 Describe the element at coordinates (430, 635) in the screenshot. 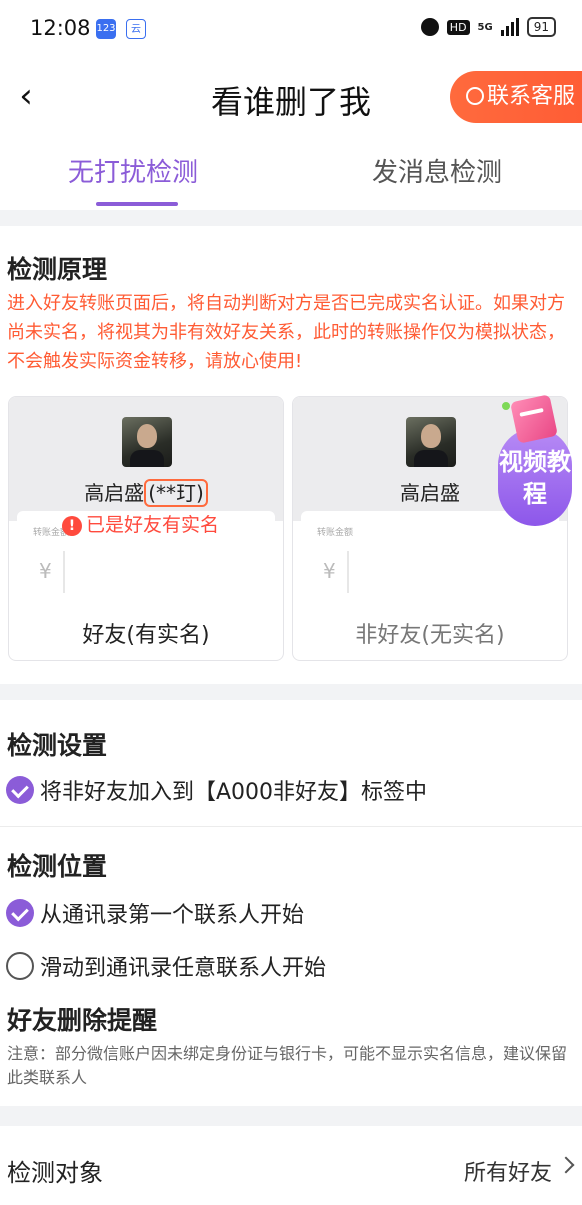

I see `card-caption: 非好友(无实名)` at that location.